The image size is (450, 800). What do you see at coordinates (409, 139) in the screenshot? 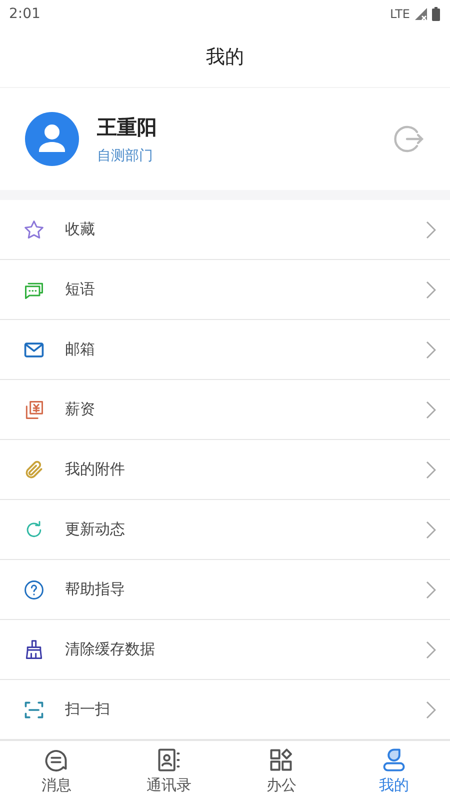
I see `logout-icon` at bounding box center [409, 139].